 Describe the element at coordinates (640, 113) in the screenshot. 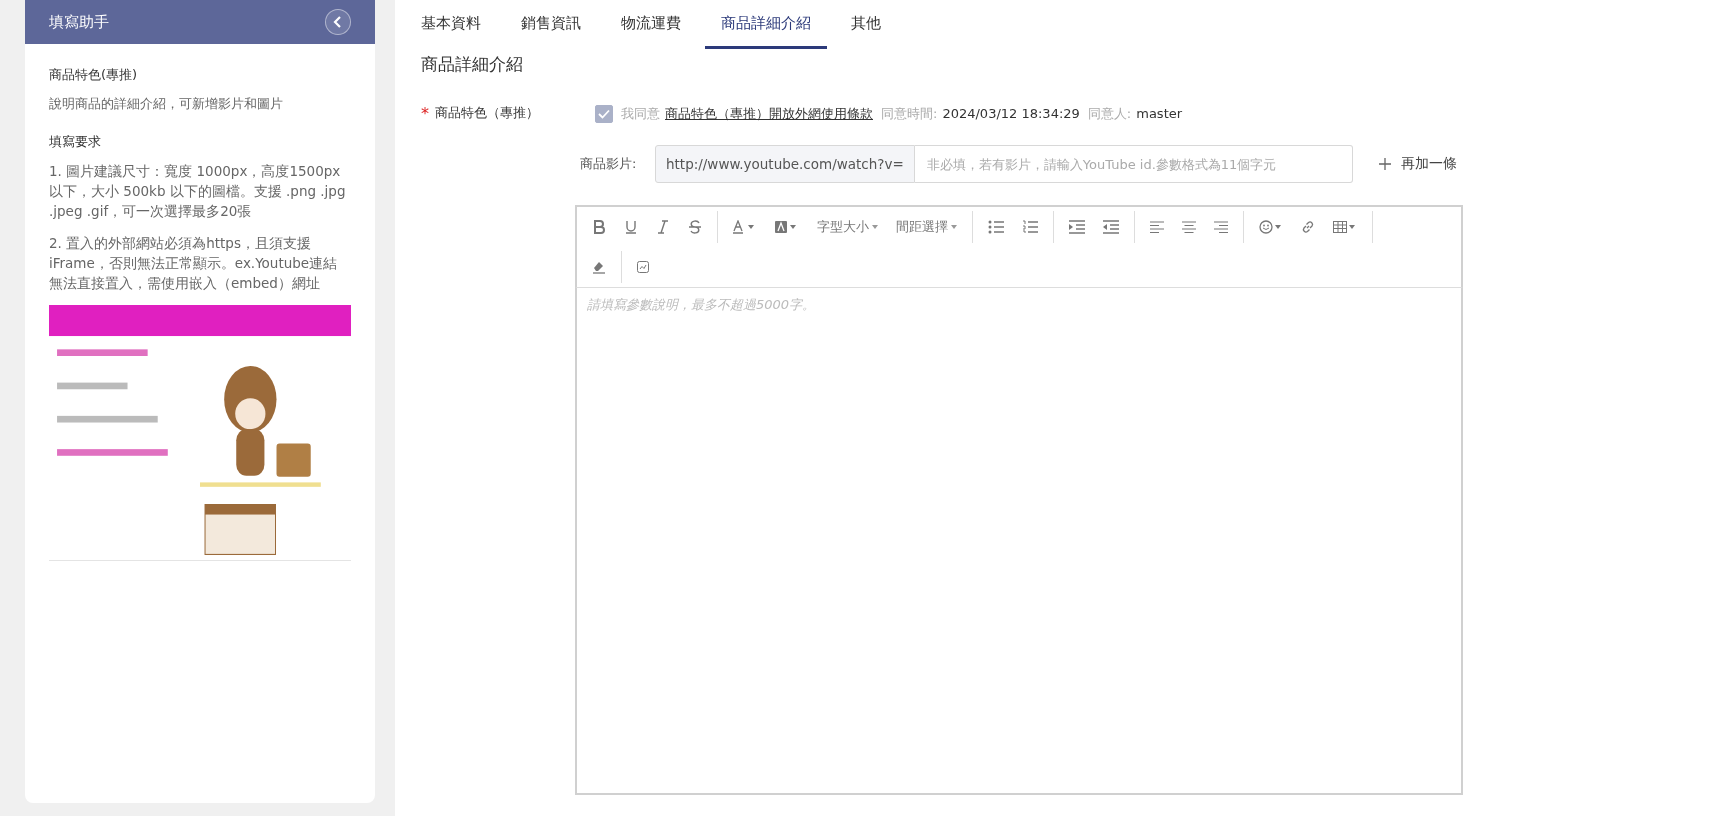

I see `agree-text: 我同意` at that location.